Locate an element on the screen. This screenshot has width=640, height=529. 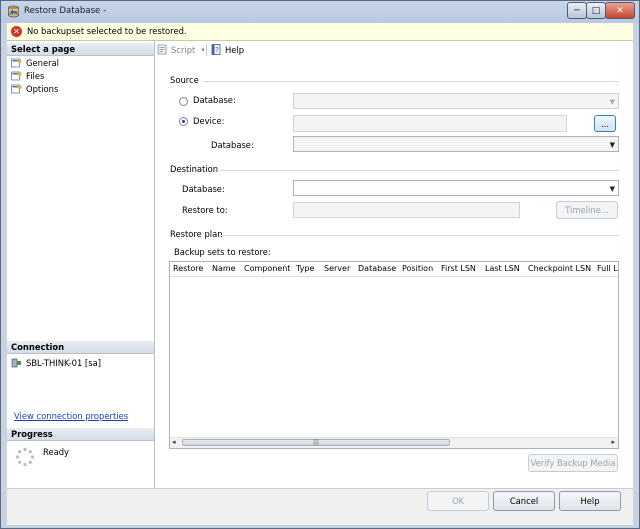
restore-to-label: Restore to: is located at coordinates (205, 210).